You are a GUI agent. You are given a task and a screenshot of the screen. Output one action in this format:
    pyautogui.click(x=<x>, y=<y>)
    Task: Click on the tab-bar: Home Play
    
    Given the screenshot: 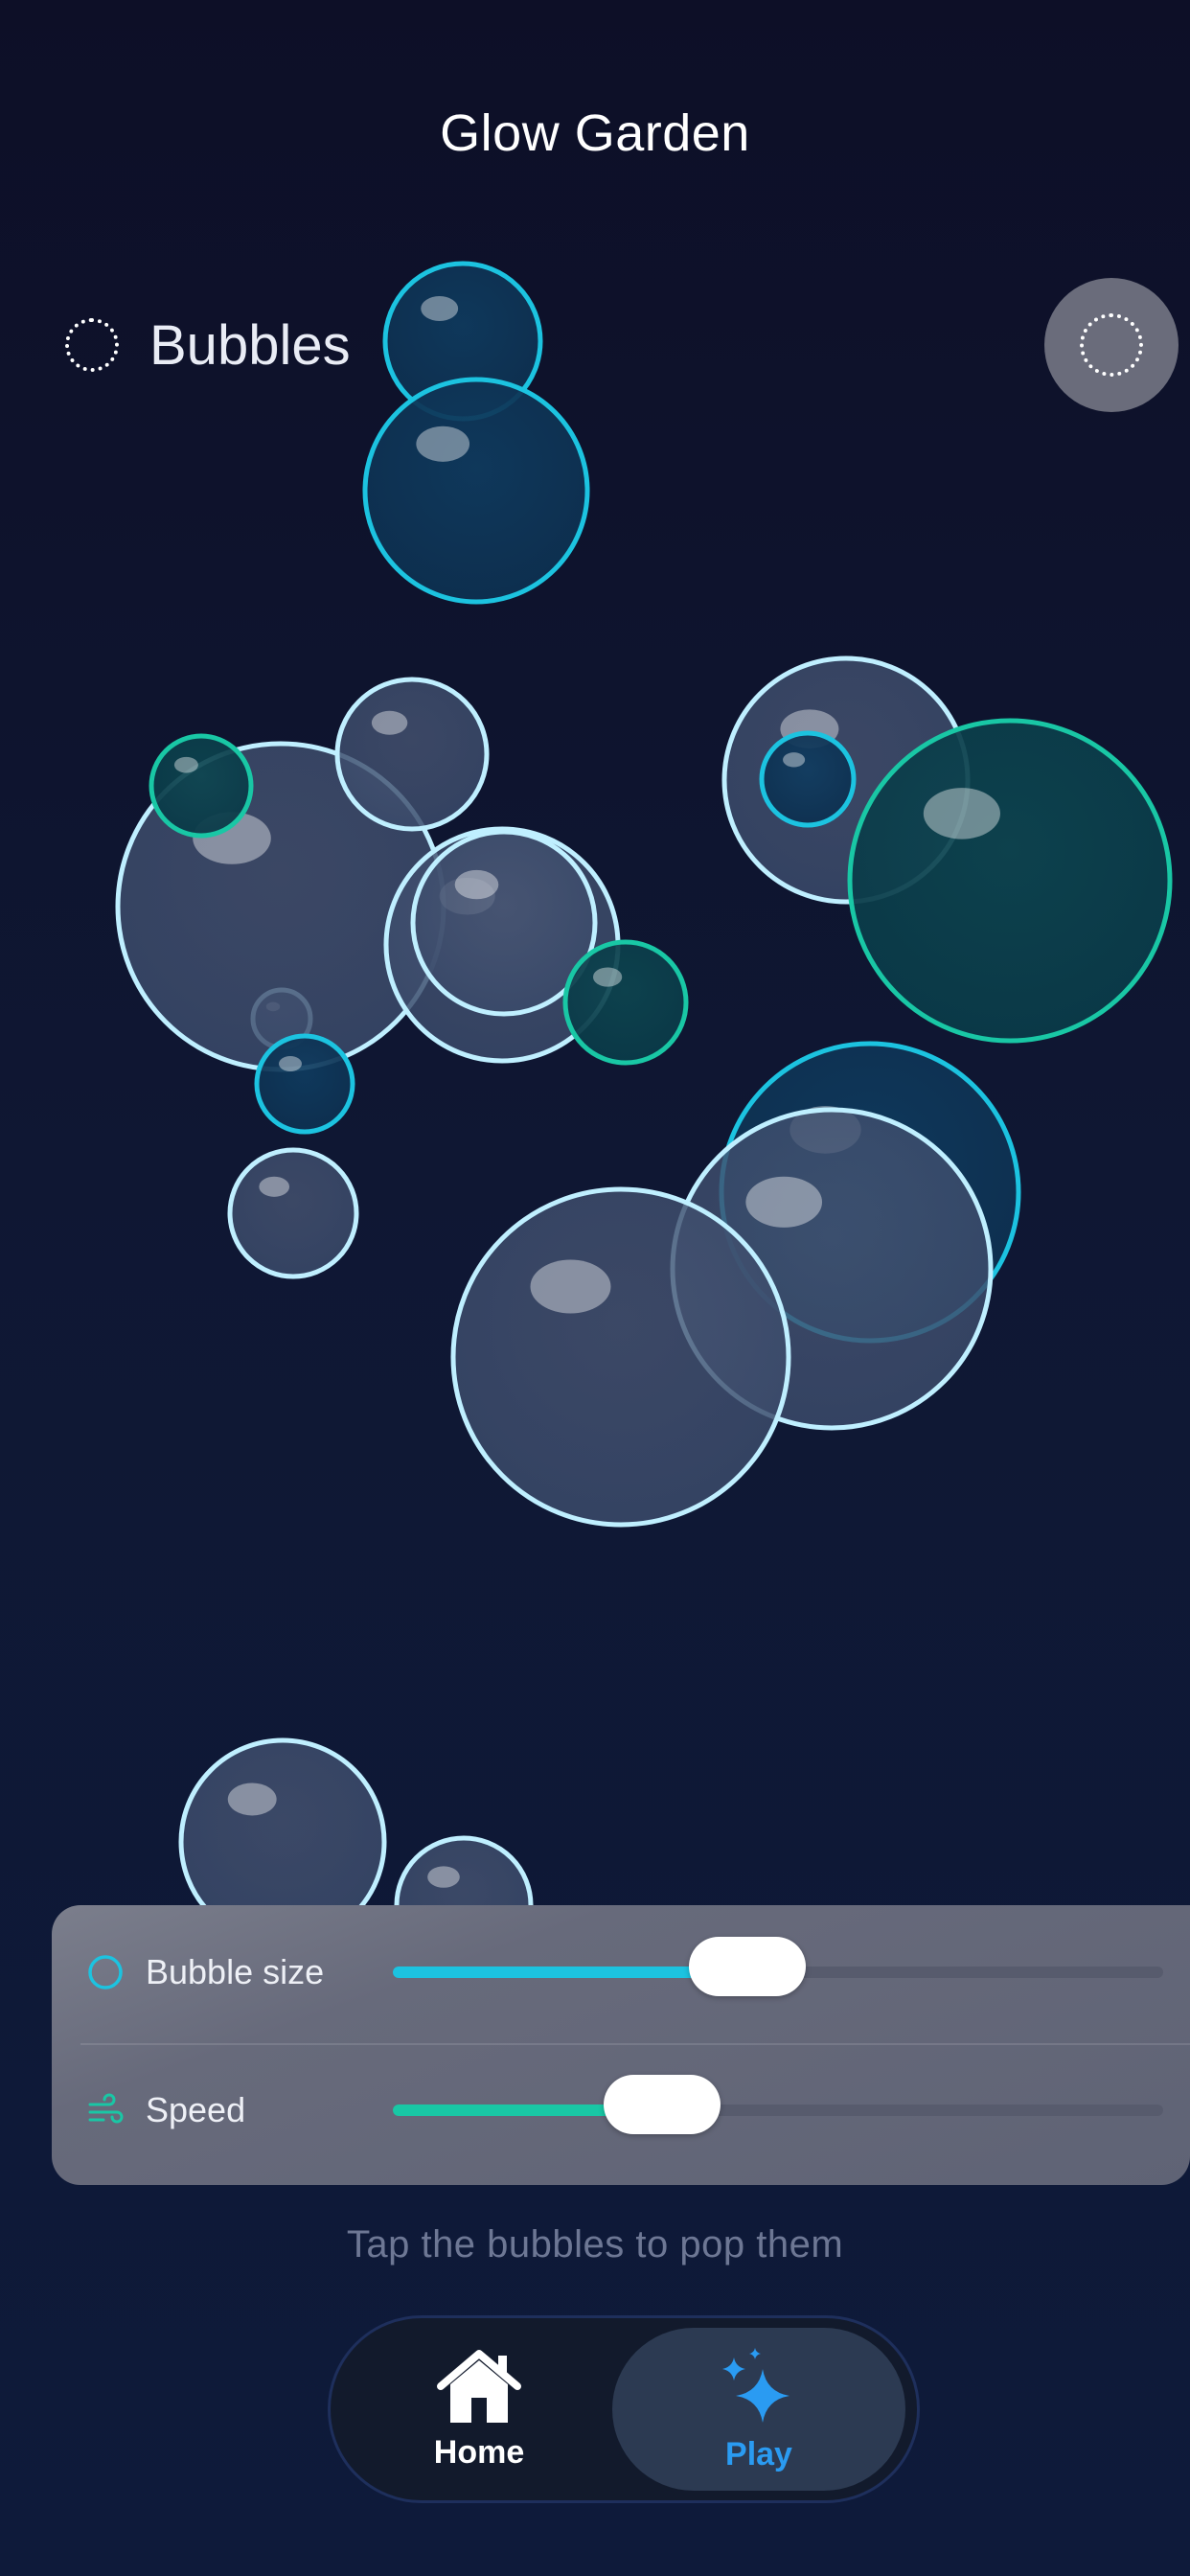 What is the action you would take?
    pyautogui.click(x=624, y=2409)
    